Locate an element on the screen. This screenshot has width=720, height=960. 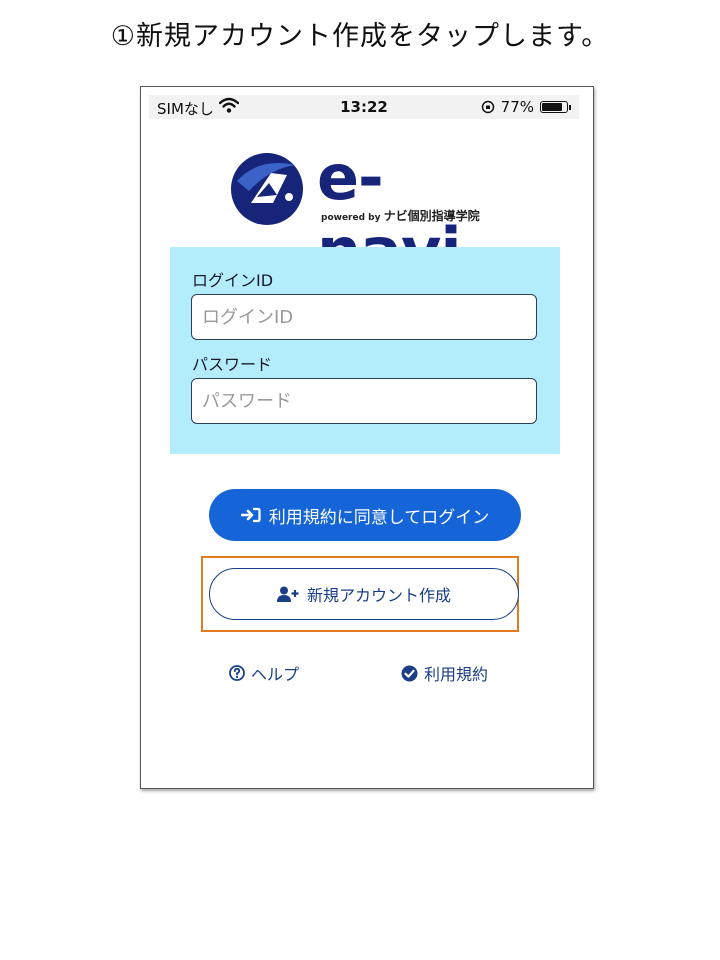
login-form-panel: ログインID パスワード is located at coordinates (365, 350).